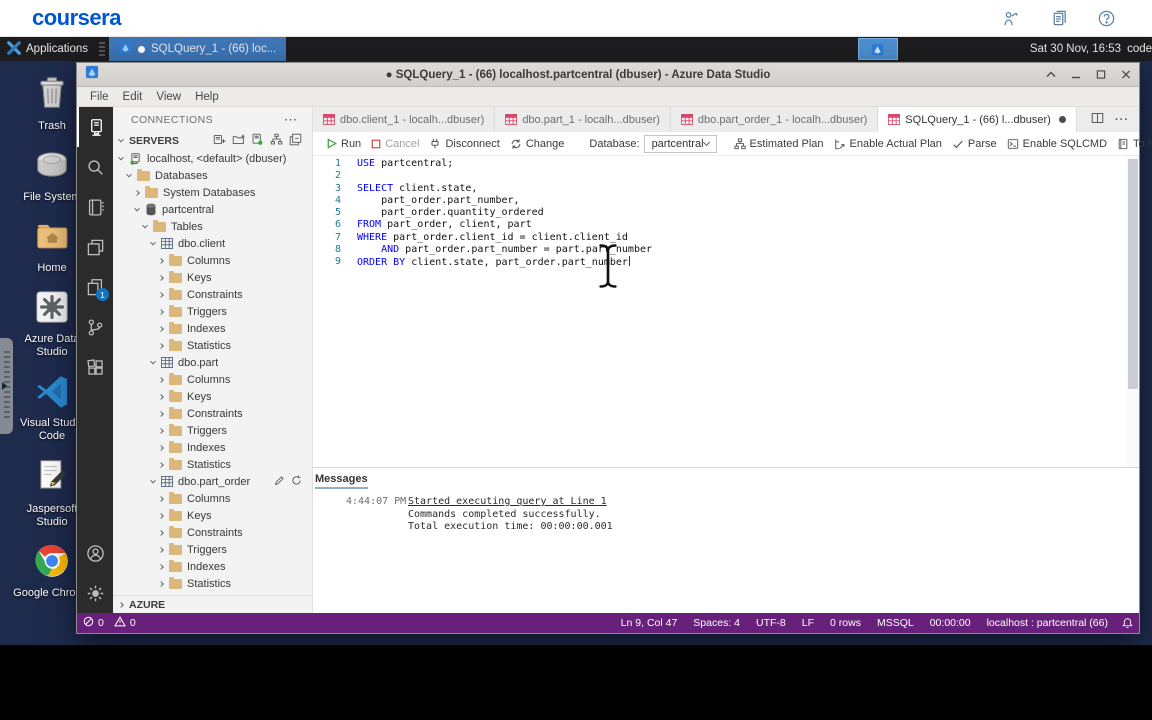 Image resolution: width=1152 pixels, height=720 pixels. I want to click on cancel-button: Cancel, so click(395, 144).